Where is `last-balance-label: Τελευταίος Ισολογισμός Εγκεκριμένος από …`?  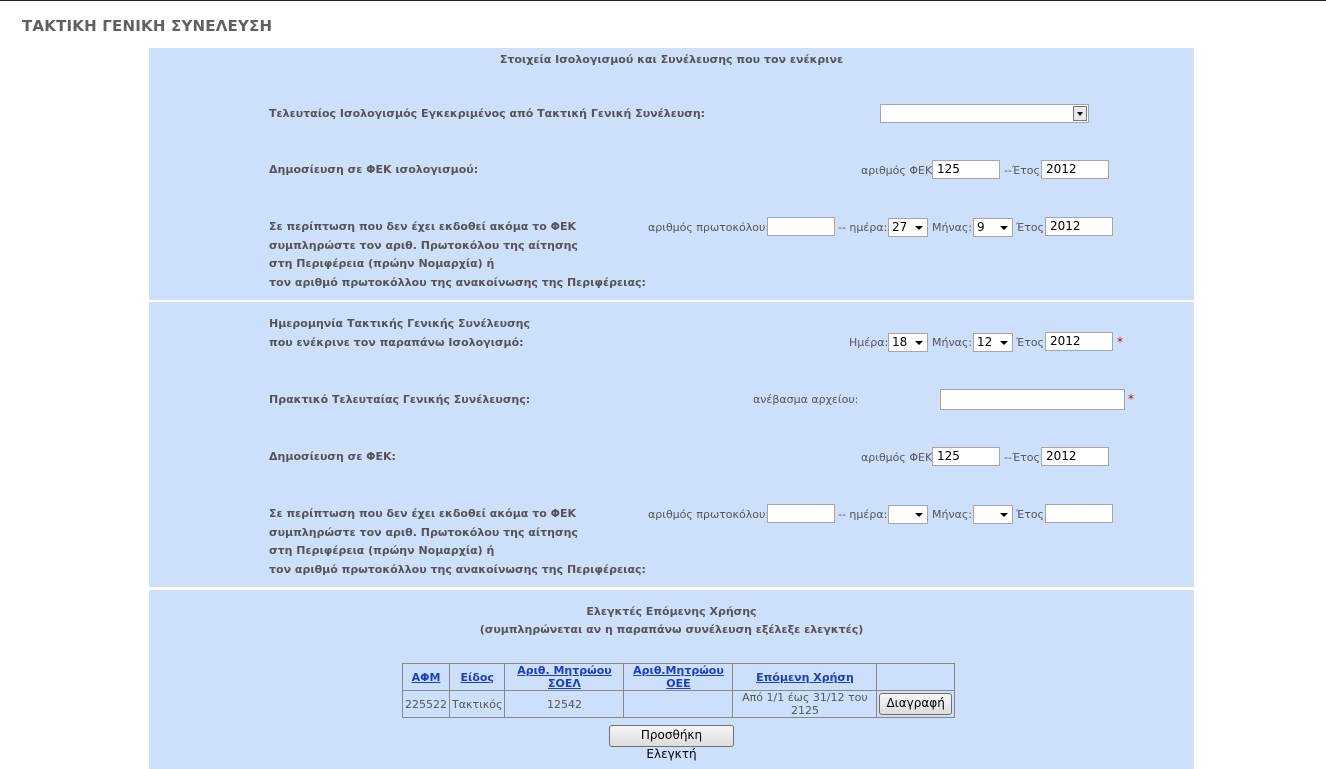
last-balance-label: Τελευταίος Ισολογισμός Εγκεκριμένος από … is located at coordinates (487, 113).